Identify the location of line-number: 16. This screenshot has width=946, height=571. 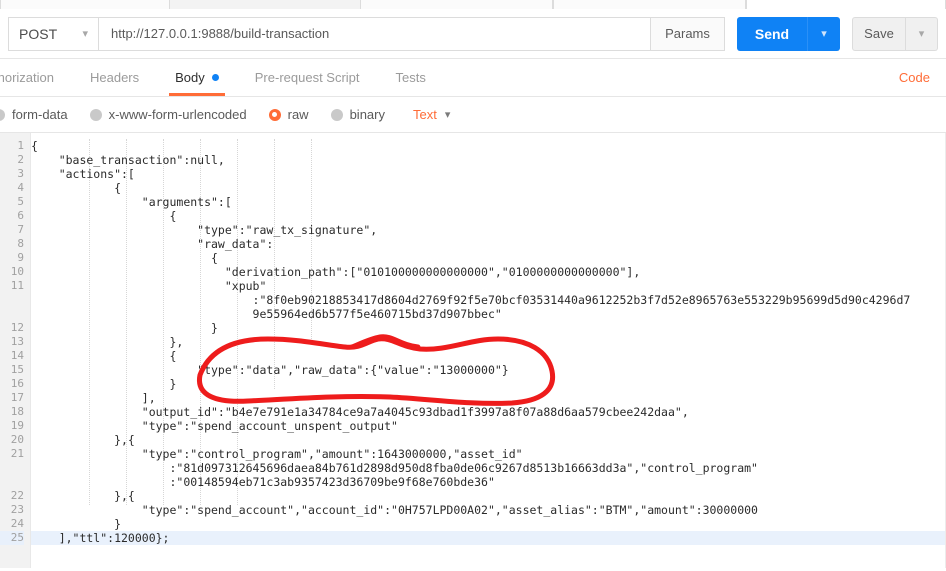
(17, 383).